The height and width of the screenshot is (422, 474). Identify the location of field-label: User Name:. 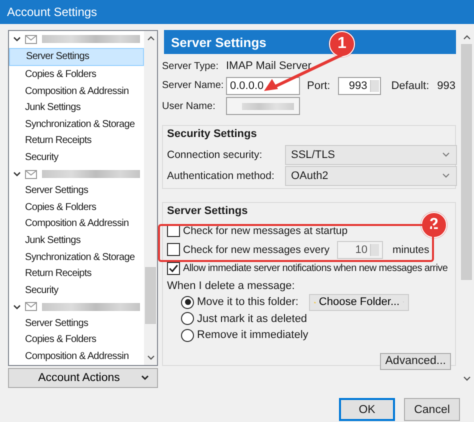
(189, 106).